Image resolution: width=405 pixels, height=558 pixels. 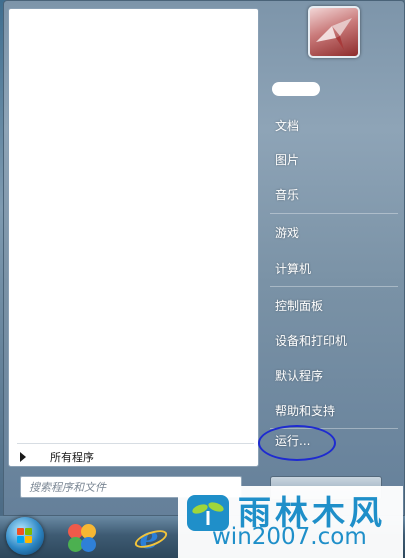 I want to click on arrow-right-icon, so click(x=23, y=457).